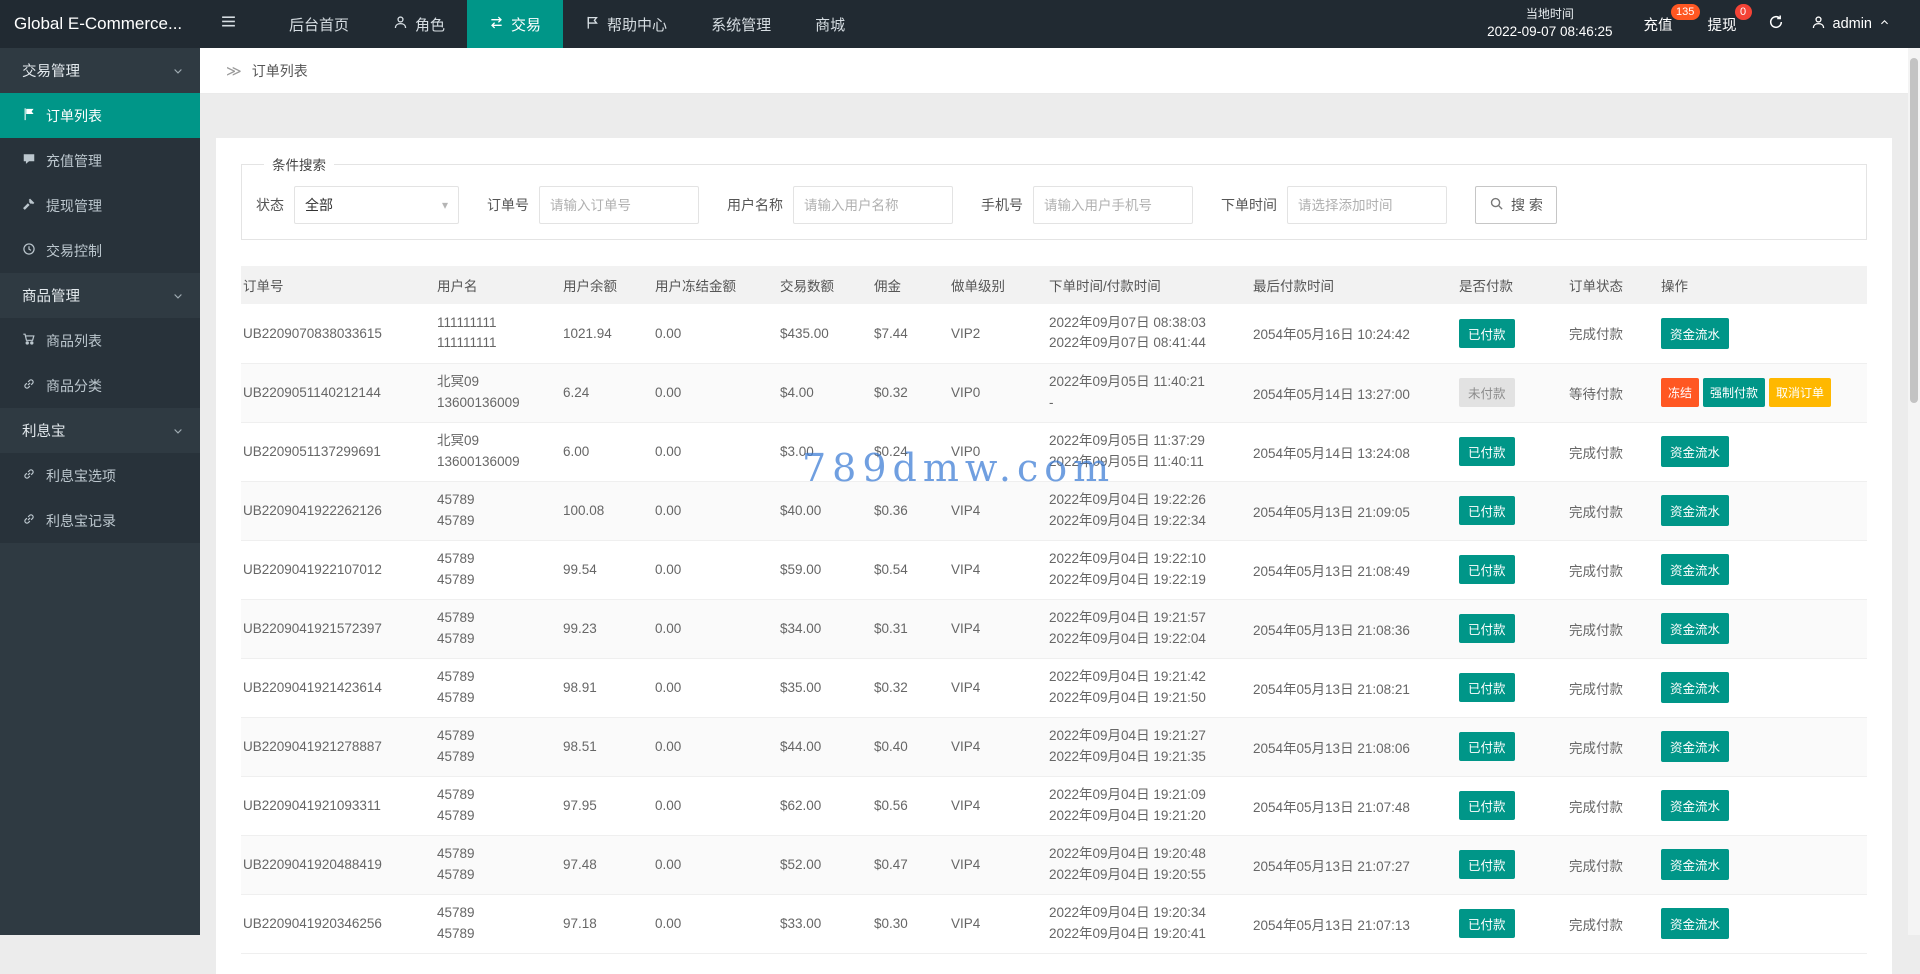  What do you see at coordinates (74, 386) in the screenshot?
I see `sidebar-item-label: 商品分类` at bounding box center [74, 386].